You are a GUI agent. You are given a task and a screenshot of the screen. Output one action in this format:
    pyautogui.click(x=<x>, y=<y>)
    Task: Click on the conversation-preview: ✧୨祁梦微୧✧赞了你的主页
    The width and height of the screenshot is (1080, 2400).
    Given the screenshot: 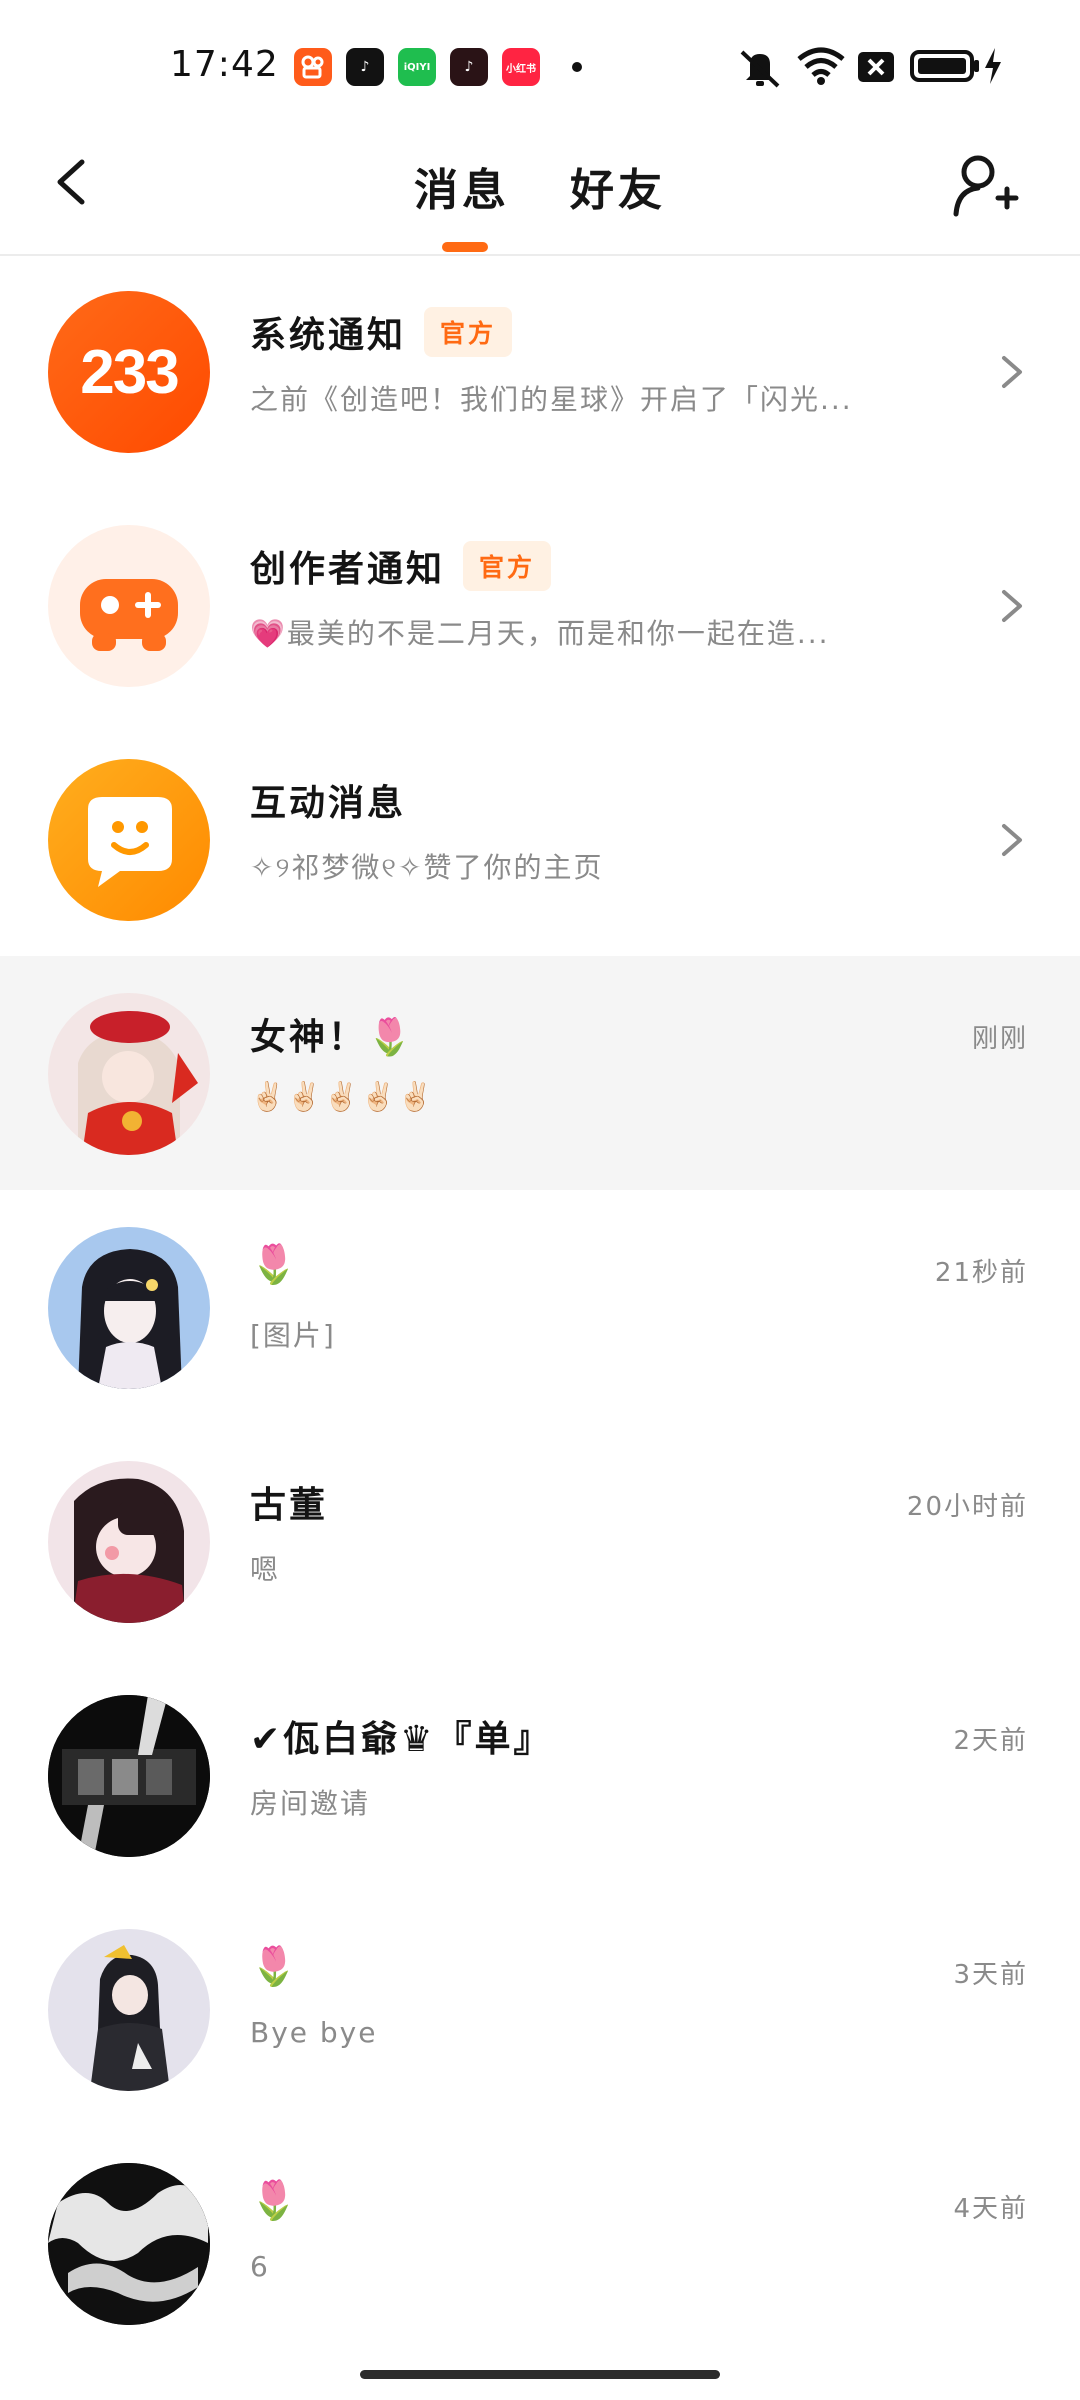 What is the action you would take?
    pyautogui.click(x=427, y=867)
    